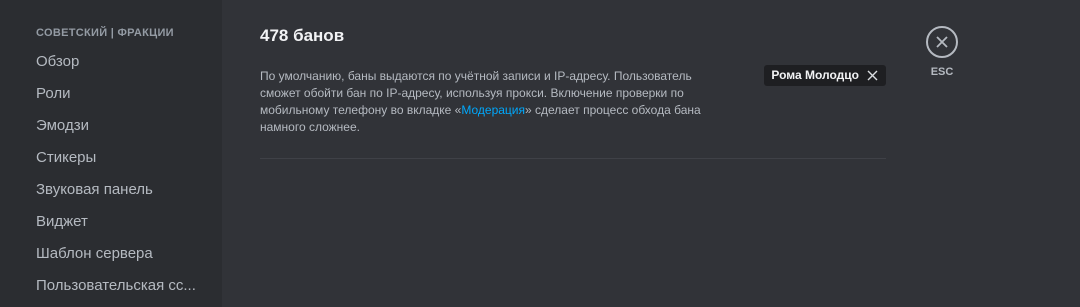  I want to click on sidebar-item-overview: Обзор, so click(122, 62).